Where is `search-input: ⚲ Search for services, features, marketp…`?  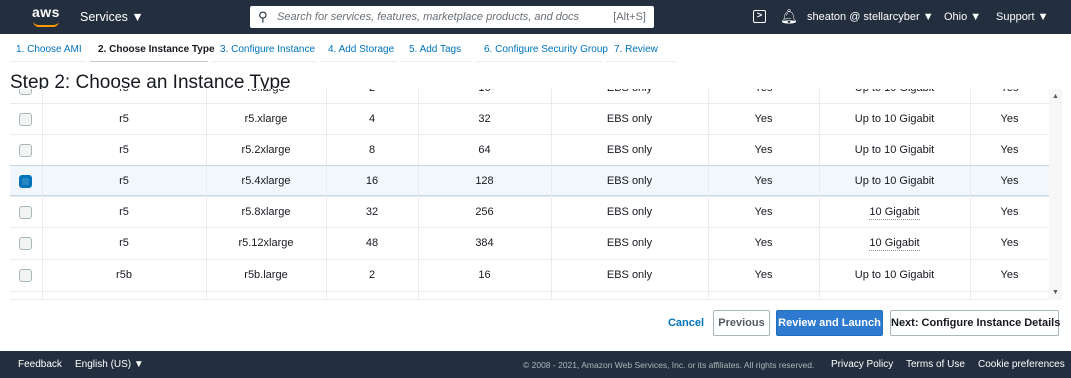 search-input: ⚲ Search for services, features, marketp… is located at coordinates (452, 17).